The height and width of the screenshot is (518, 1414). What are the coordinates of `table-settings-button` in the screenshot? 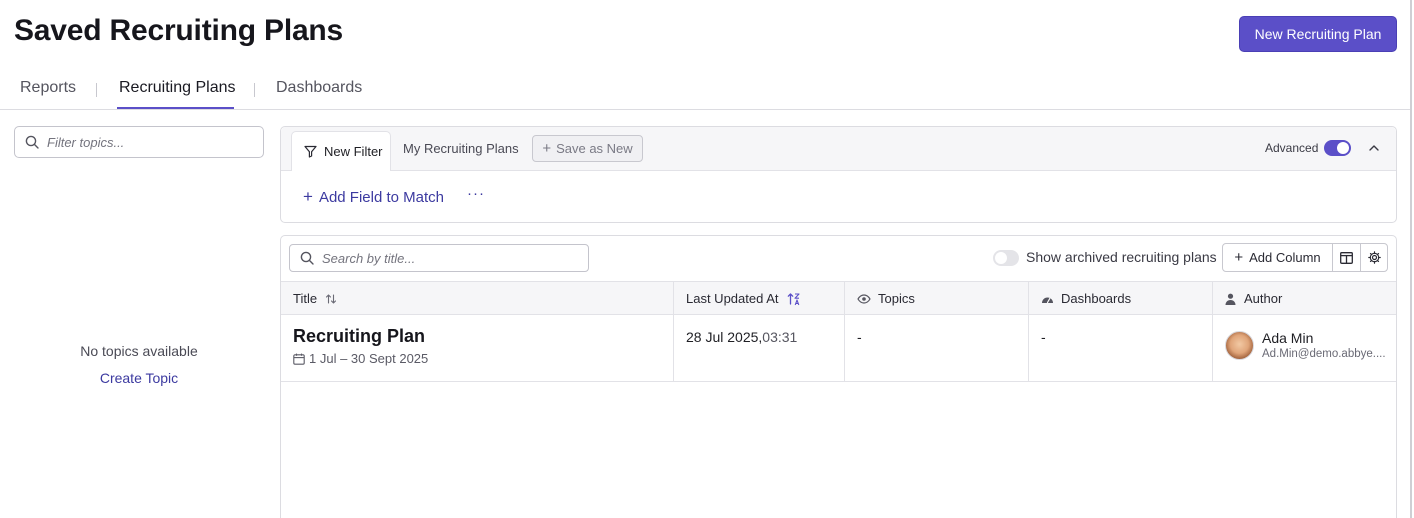 It's located at (1373, 257).